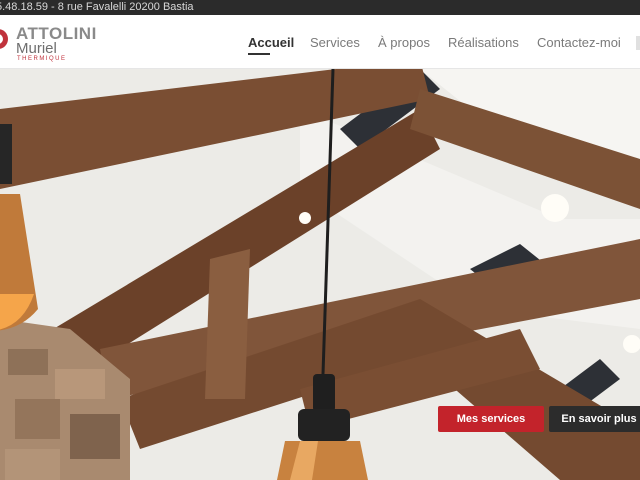 The width and height of the screenshot is (640, 480). Describe the element at coordinates (594, 419) in the screenshot. I see `en-savoir-plus-button: En savoir plus` at that location.